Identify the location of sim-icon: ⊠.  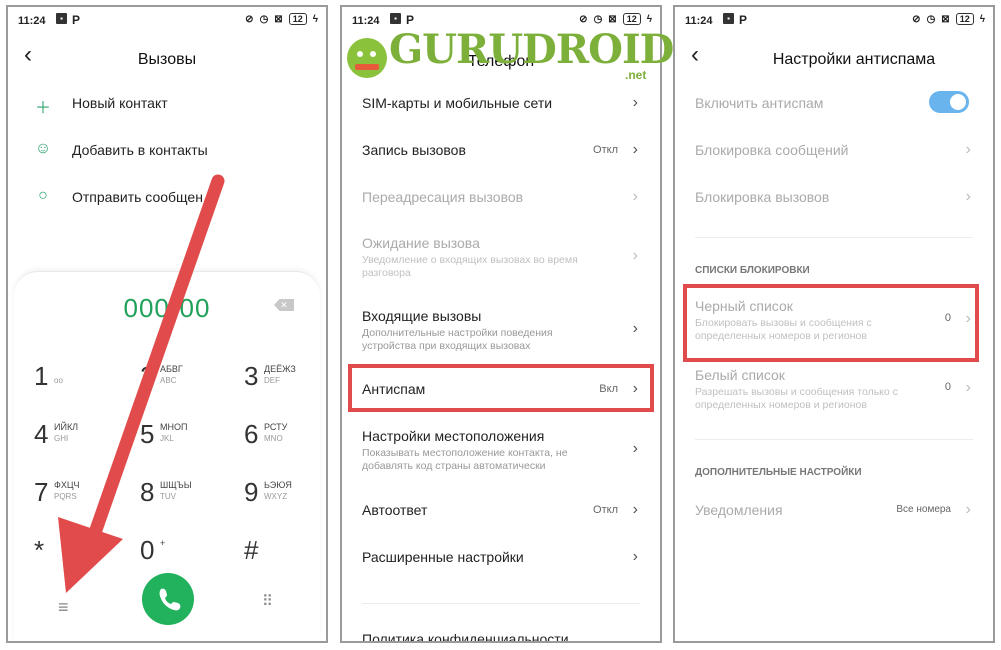
(945, 19).